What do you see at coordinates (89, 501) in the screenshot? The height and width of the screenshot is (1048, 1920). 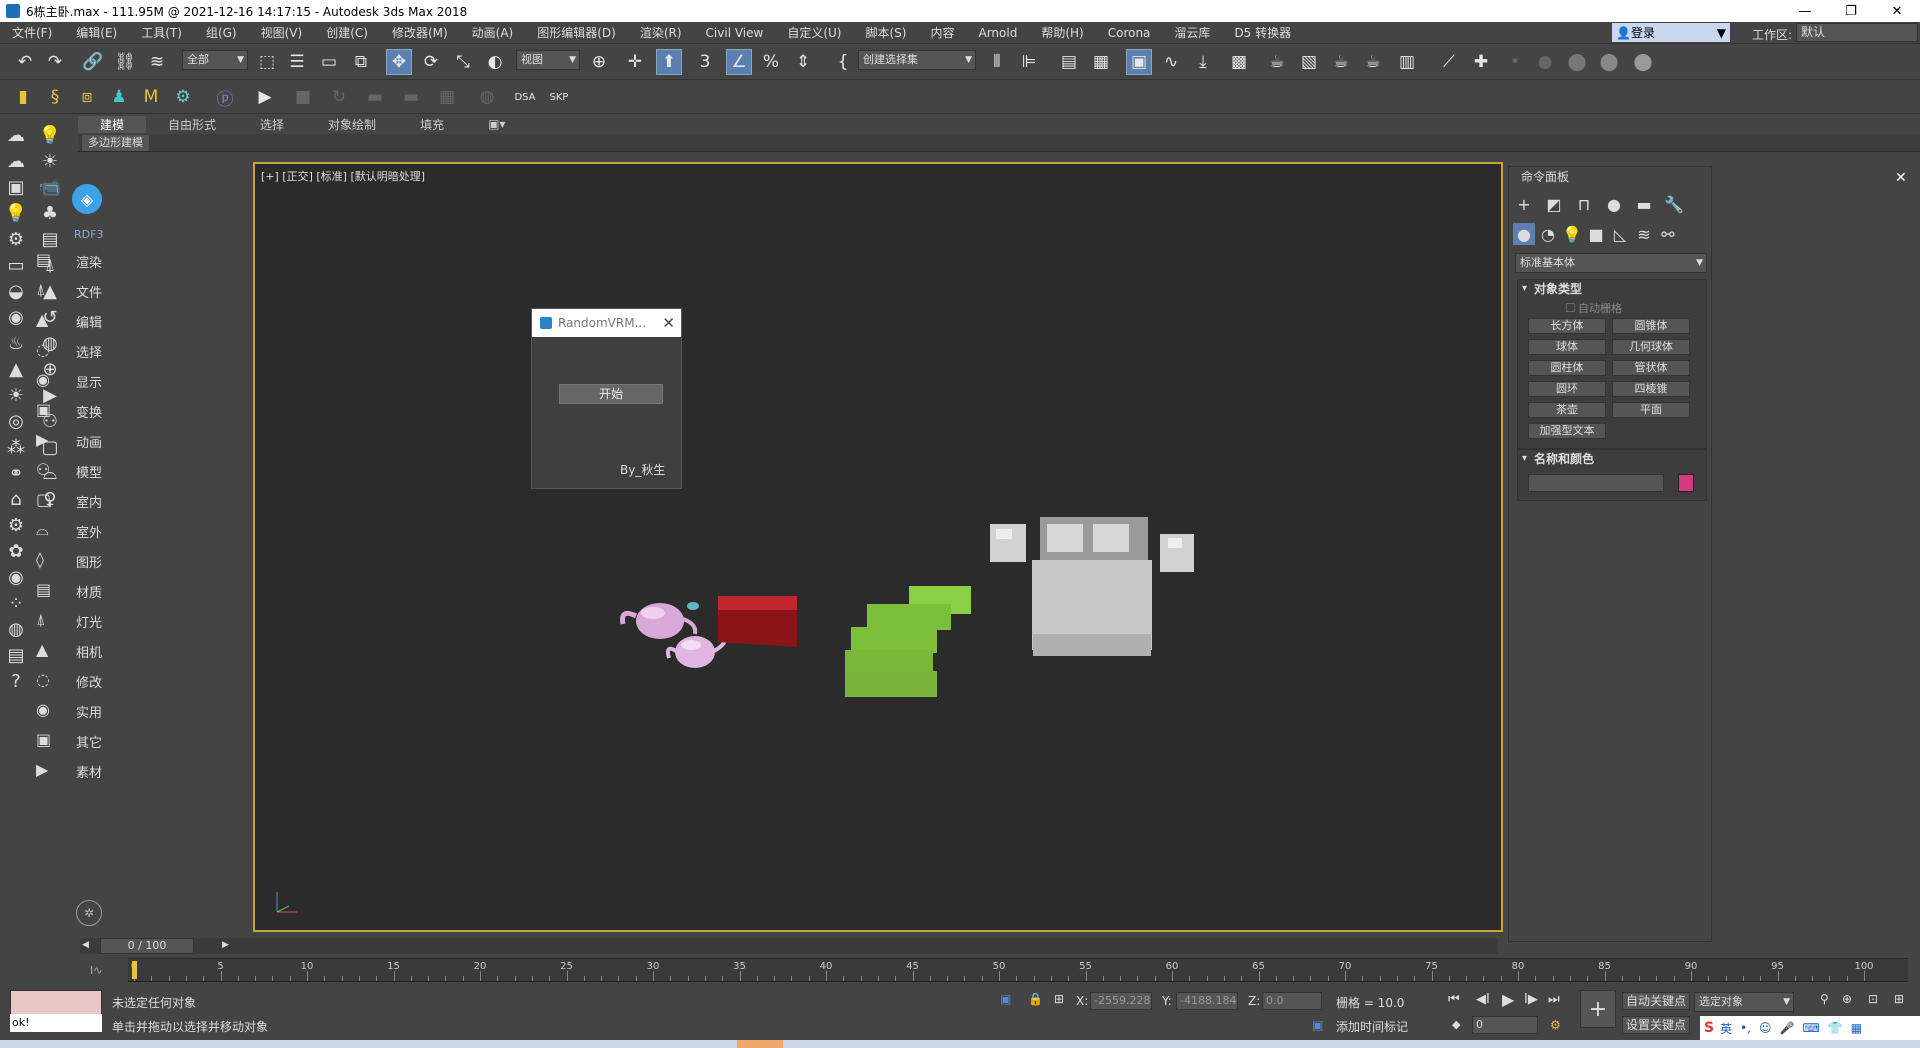 I see `left-panel-item: ▢ 室内` at bounding box center [89, 501].